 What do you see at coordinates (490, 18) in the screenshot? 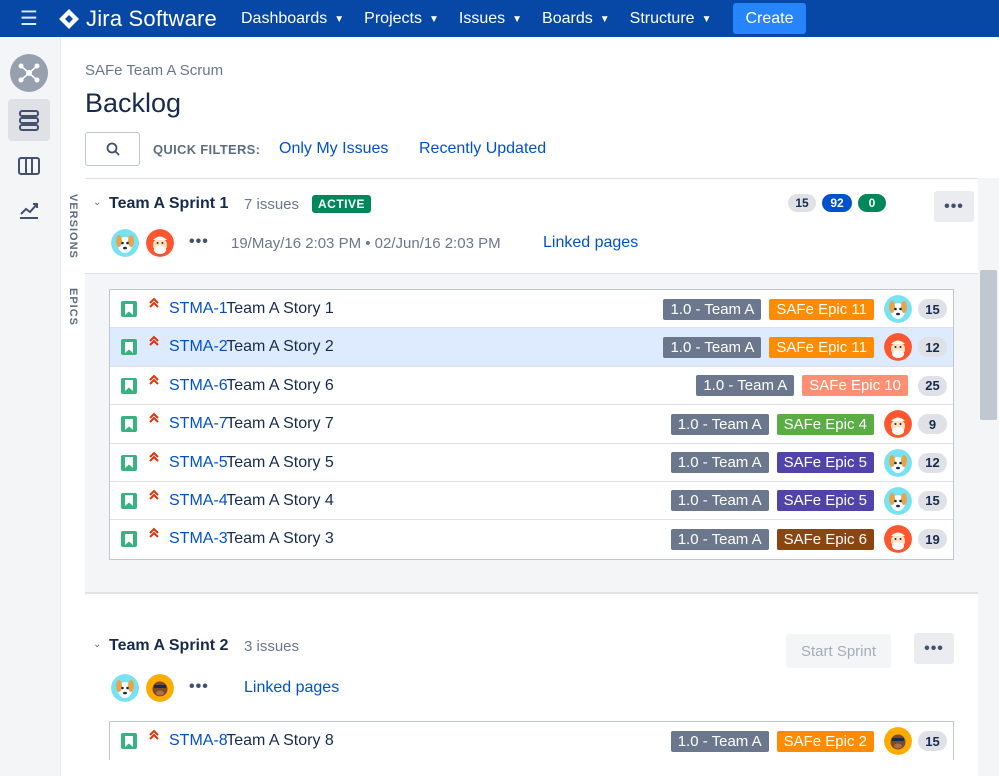
I see `nav-issues: Issues ▼` at bounding box center [490, 18].